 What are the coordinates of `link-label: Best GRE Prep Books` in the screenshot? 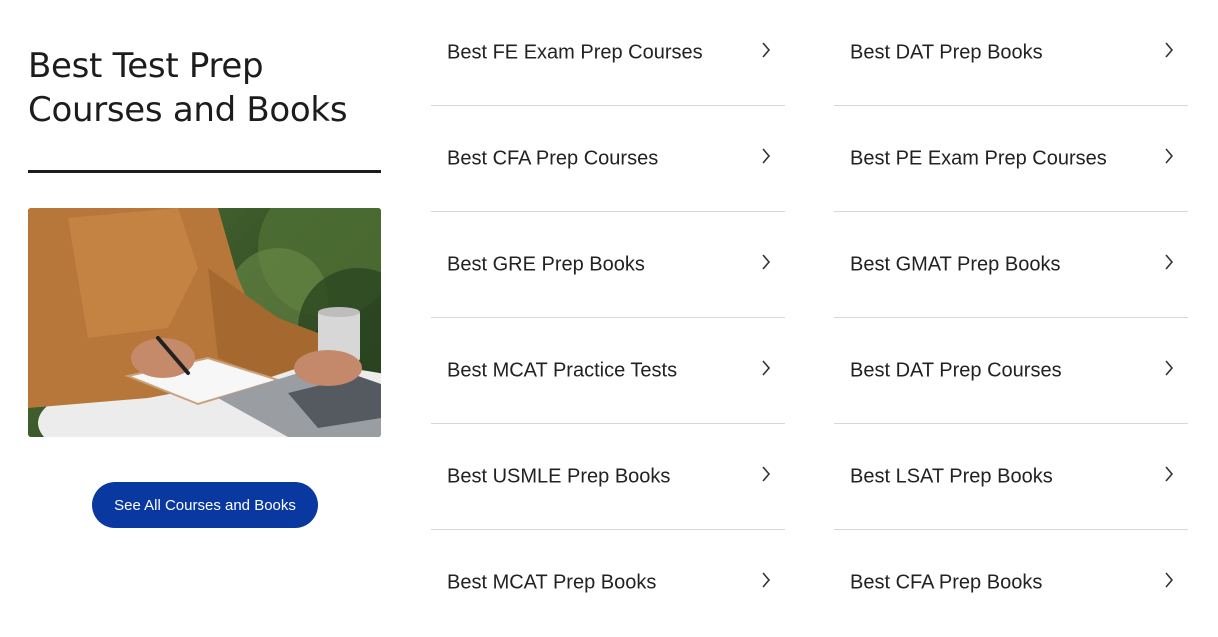 It's located at (546, 264).